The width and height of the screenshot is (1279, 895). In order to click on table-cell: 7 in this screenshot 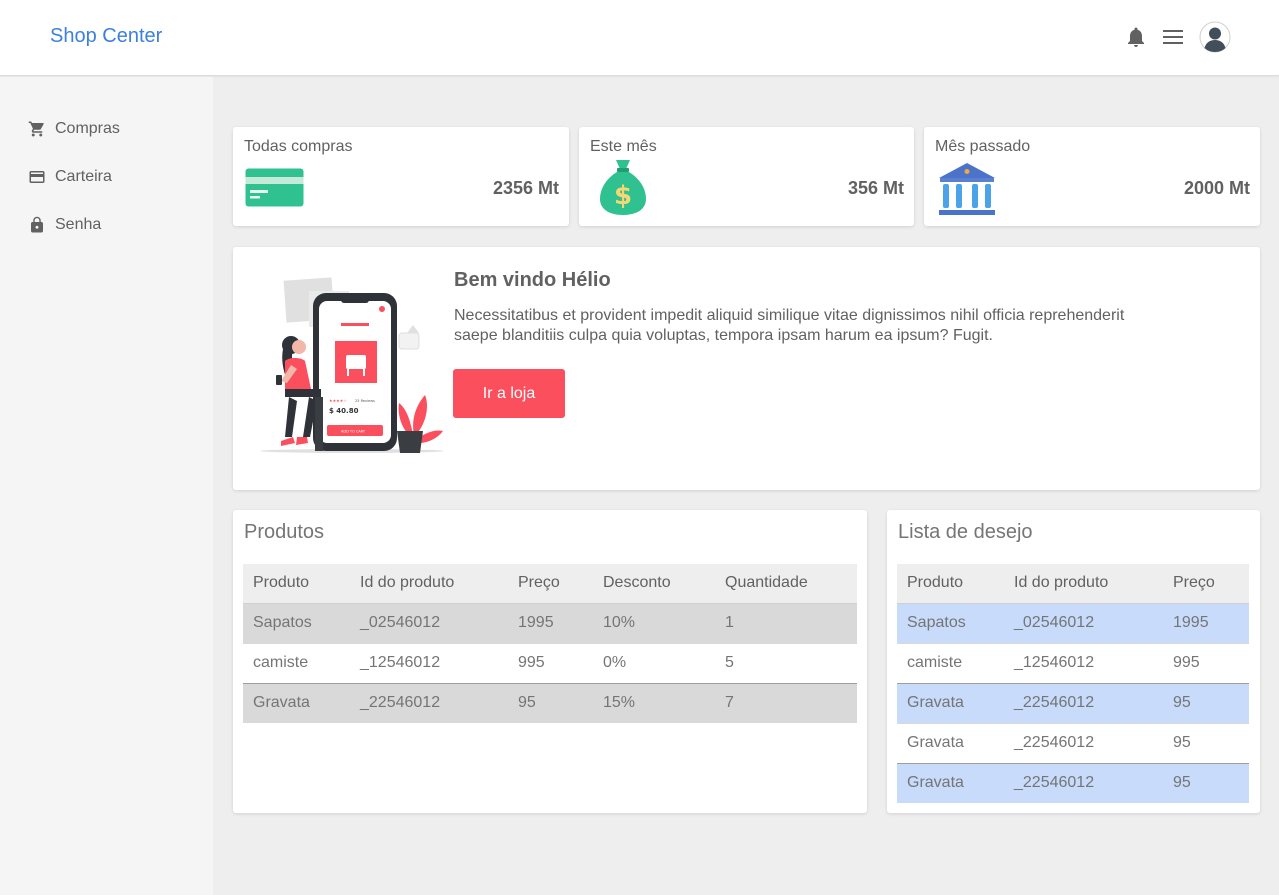, I will do `click(786, 702)`.